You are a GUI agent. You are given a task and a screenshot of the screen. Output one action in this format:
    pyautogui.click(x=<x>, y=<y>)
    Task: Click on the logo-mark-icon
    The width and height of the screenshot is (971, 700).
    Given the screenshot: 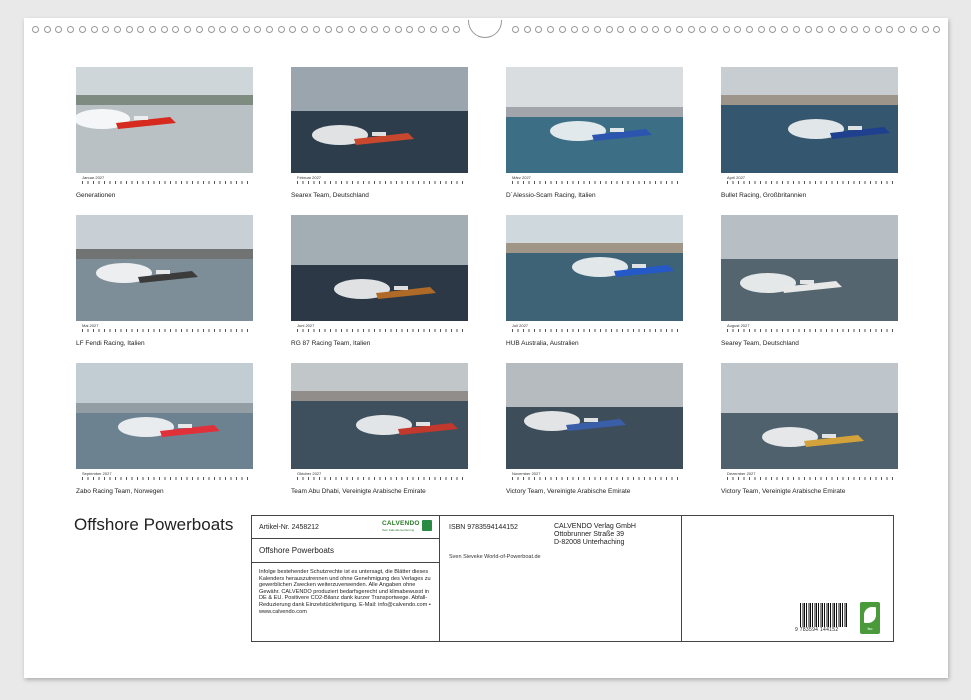 What is the action you would take?
    pyautogui.click(x=427, y=525)
    